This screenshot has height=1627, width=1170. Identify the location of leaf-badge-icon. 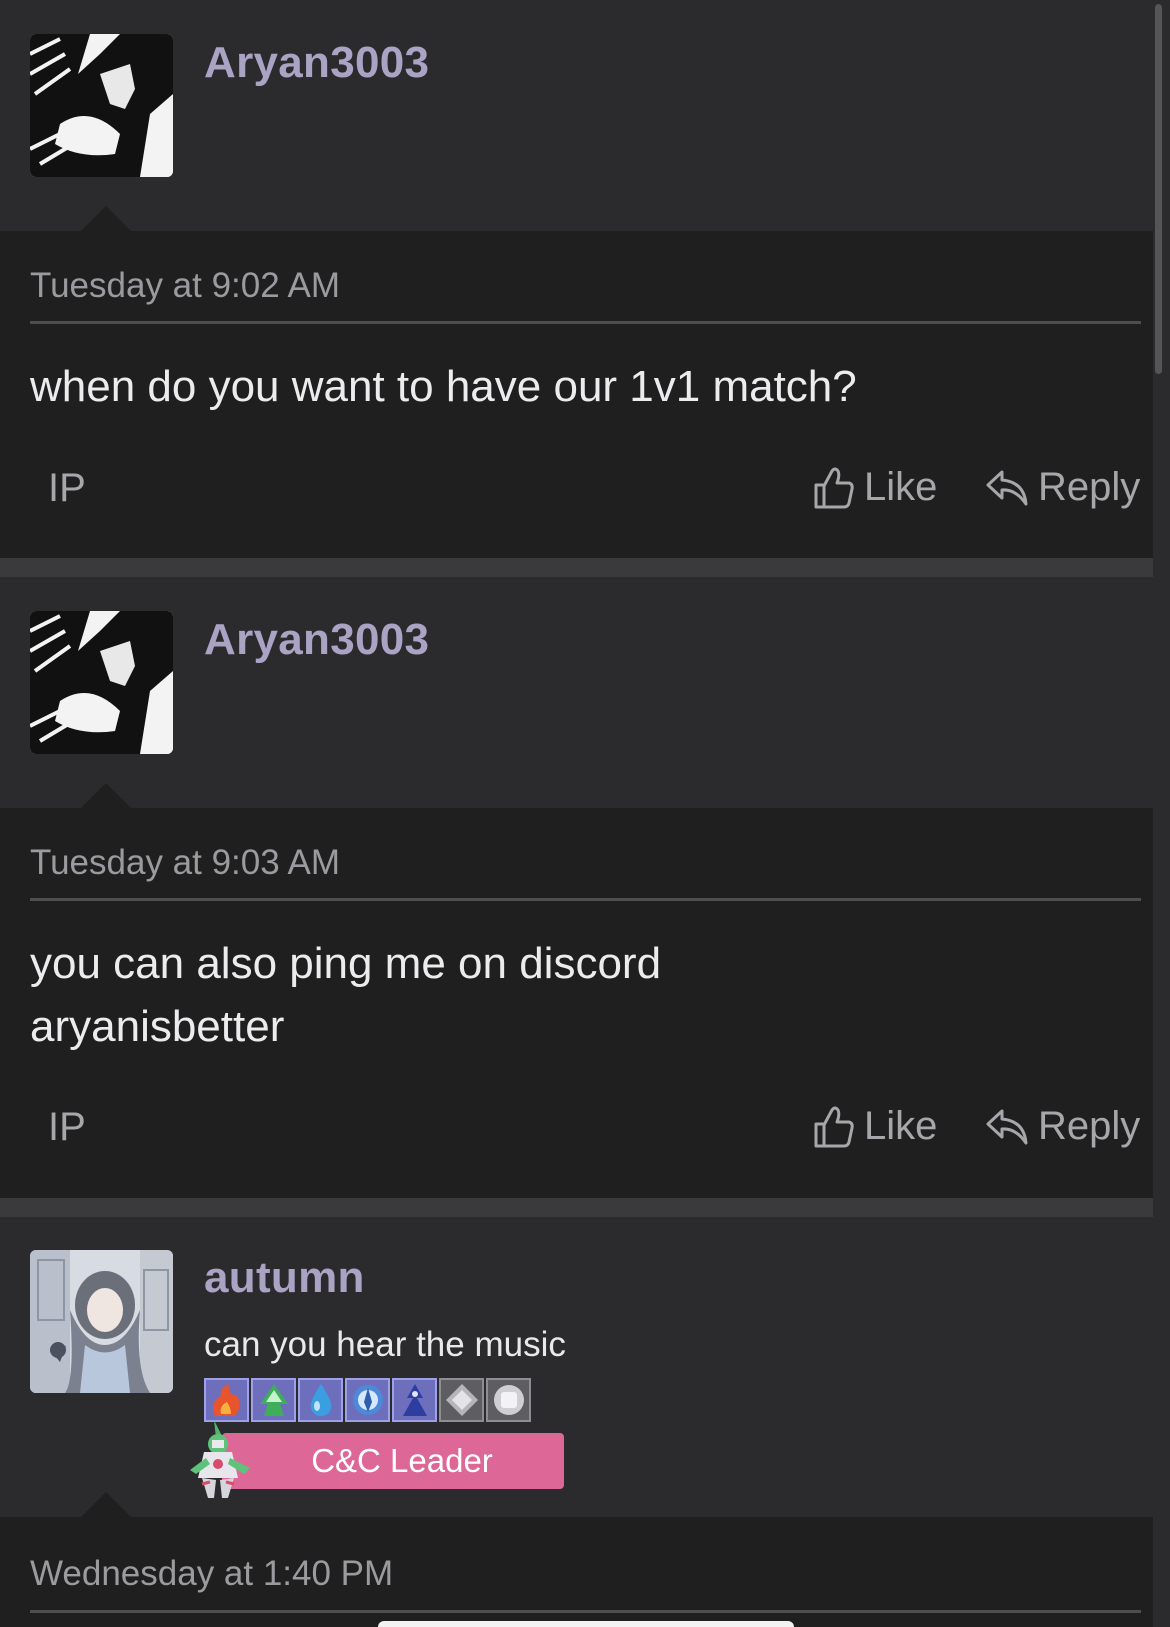
(273, 1400).